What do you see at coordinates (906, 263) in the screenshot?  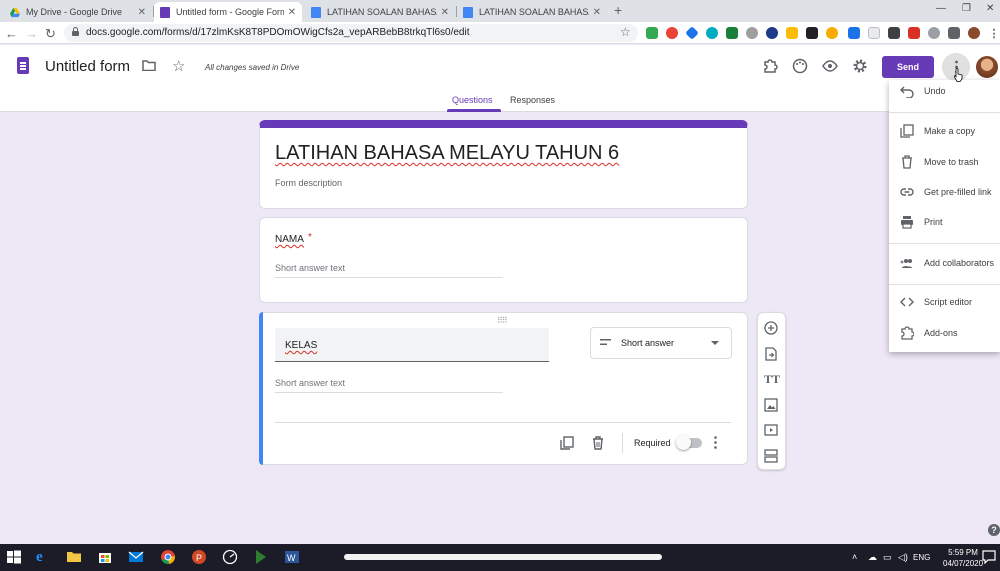 I see `add-people-icon` at bounding box center [906, 263].